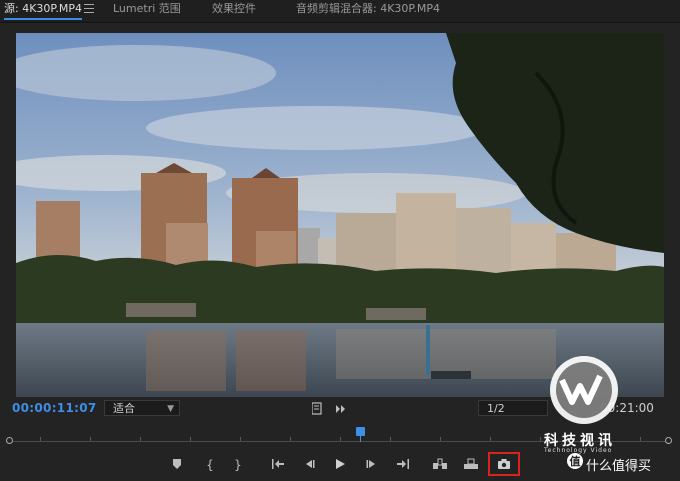  I want to click on export-frame-highlight, so click(504, 464).